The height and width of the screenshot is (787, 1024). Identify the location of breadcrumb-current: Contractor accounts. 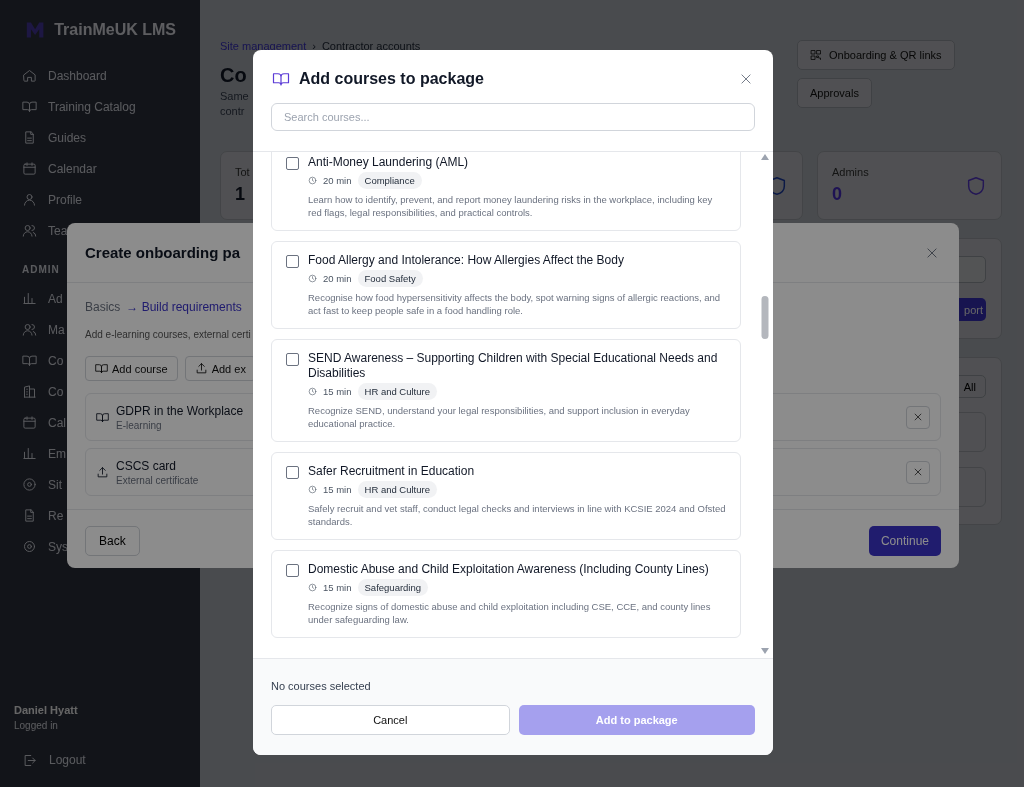
(371, 46).